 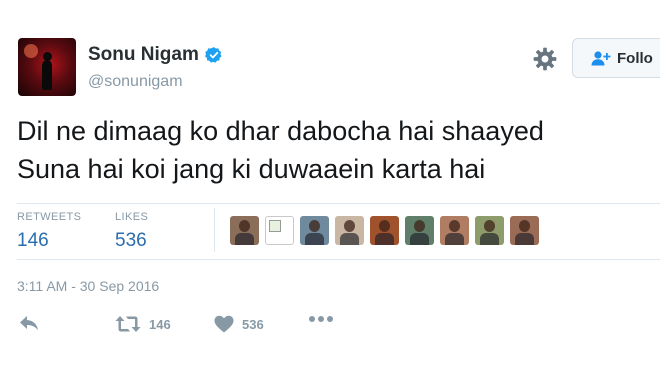 I want to click on broken-image-icon, so click(x=275, y=226).